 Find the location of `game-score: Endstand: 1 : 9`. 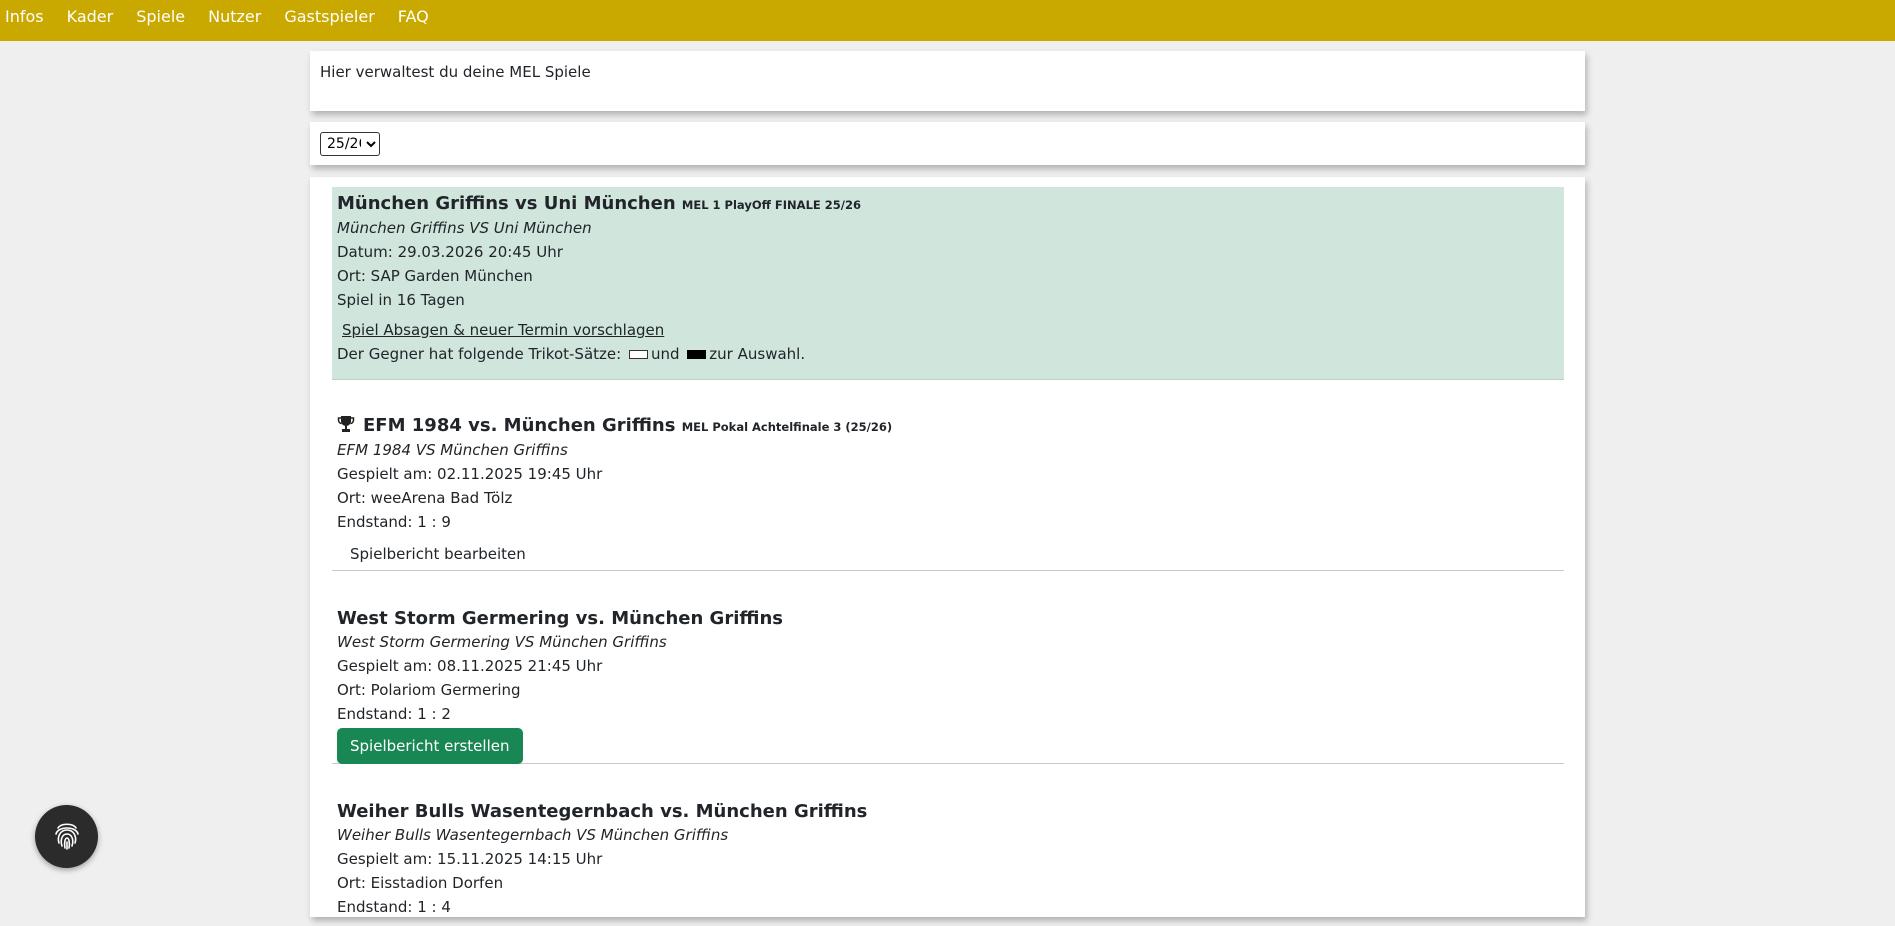

game-score: Endstand: 1 : 9 is located at coordinates (394, 522).